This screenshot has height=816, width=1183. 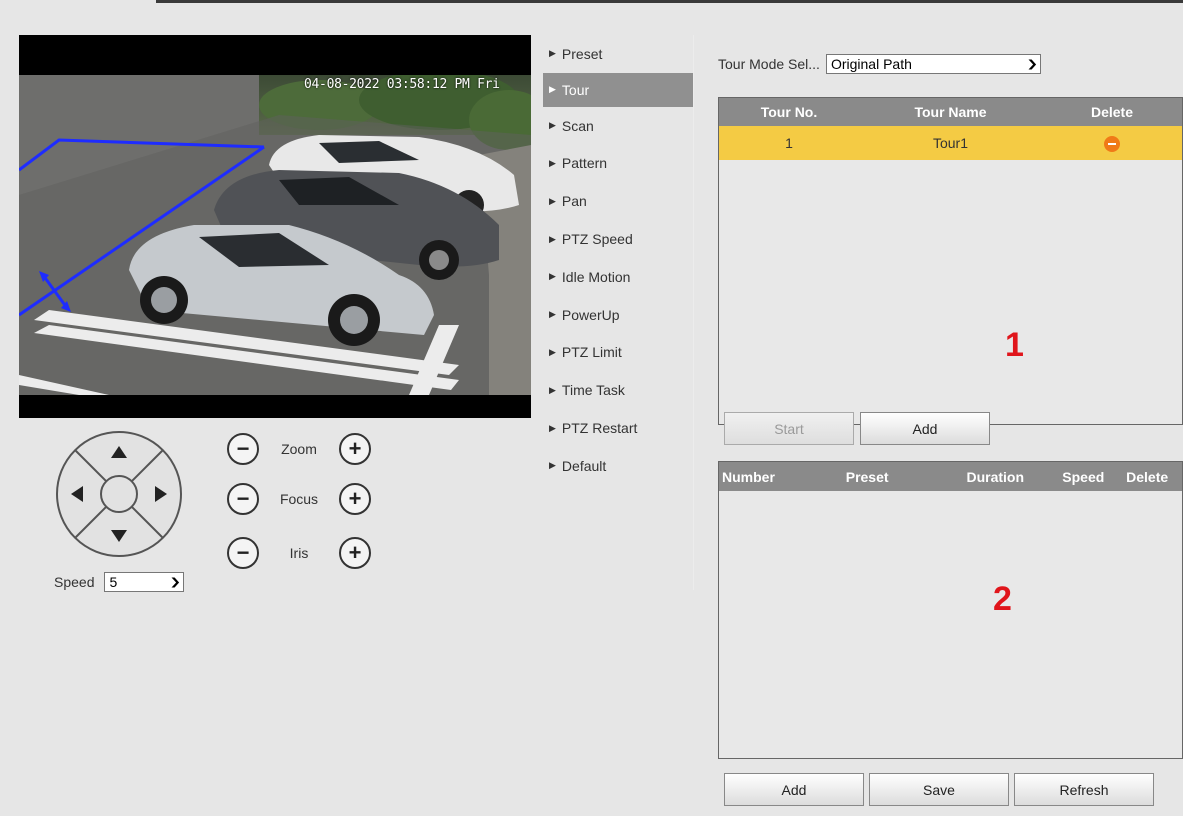 What do you see at coordinates (950, 610) in the screenshot?
I see `tour-preset-table: Number Preset Duration Speed Delete` at bounding box center [950, 610].